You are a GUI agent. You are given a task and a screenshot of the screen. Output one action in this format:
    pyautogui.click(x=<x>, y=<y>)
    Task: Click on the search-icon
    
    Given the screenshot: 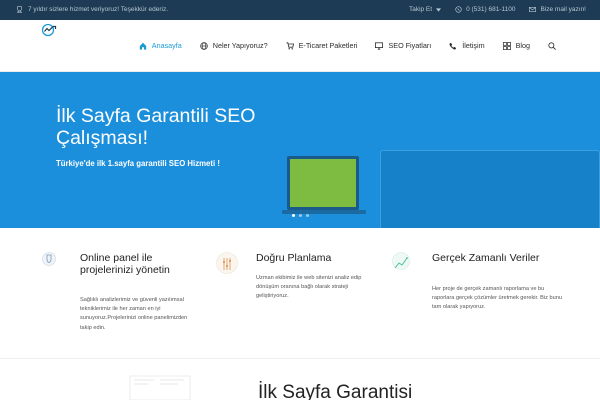 What is the action you would take?
    pyautogui.click(x=552, y=45)
    